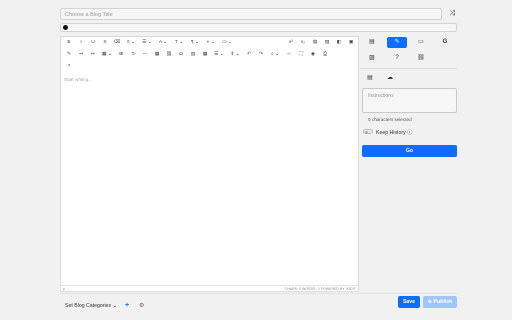 This screenshot has height=320, width=512. I want to click on table-icon: ▦, so click(157, 55).